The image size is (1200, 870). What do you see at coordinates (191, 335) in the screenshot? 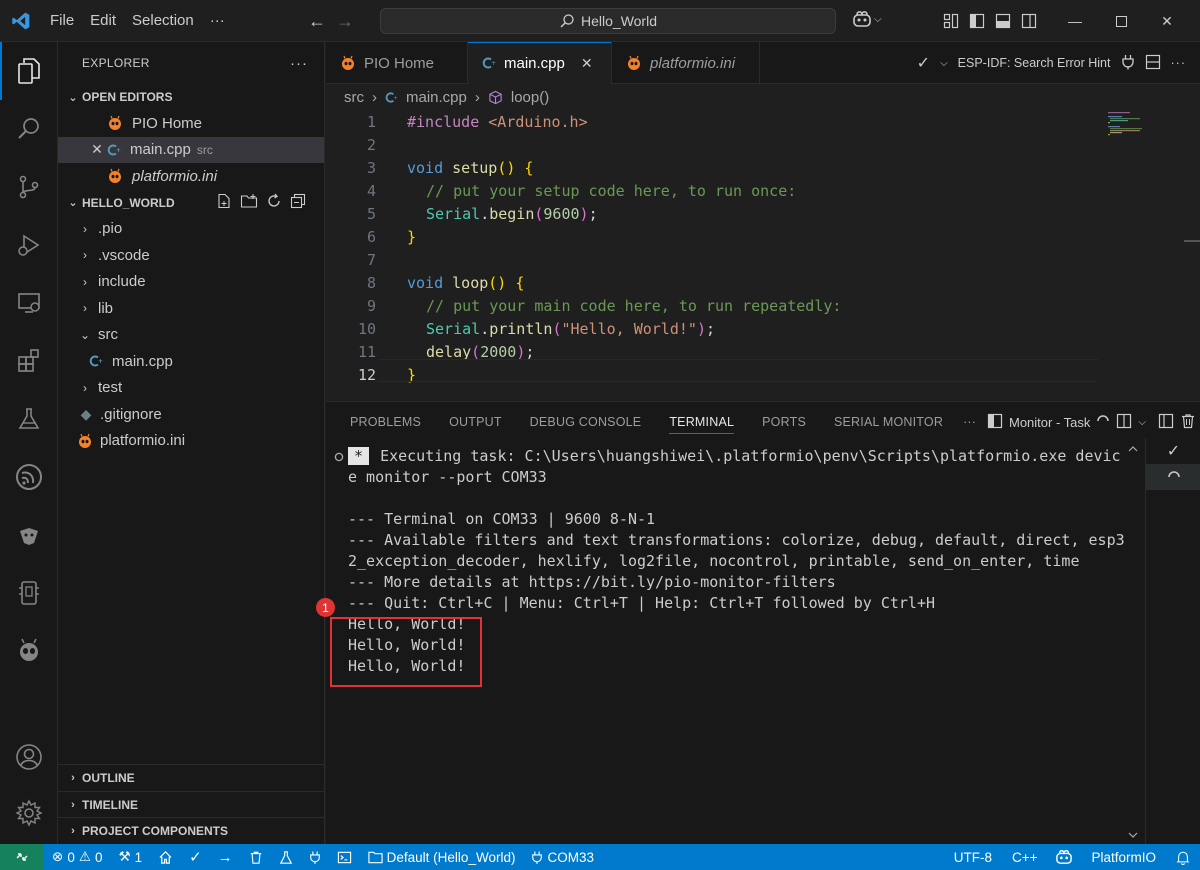
I see `tree-folder-src: ⌄ src` at bounding box center [191, 335].